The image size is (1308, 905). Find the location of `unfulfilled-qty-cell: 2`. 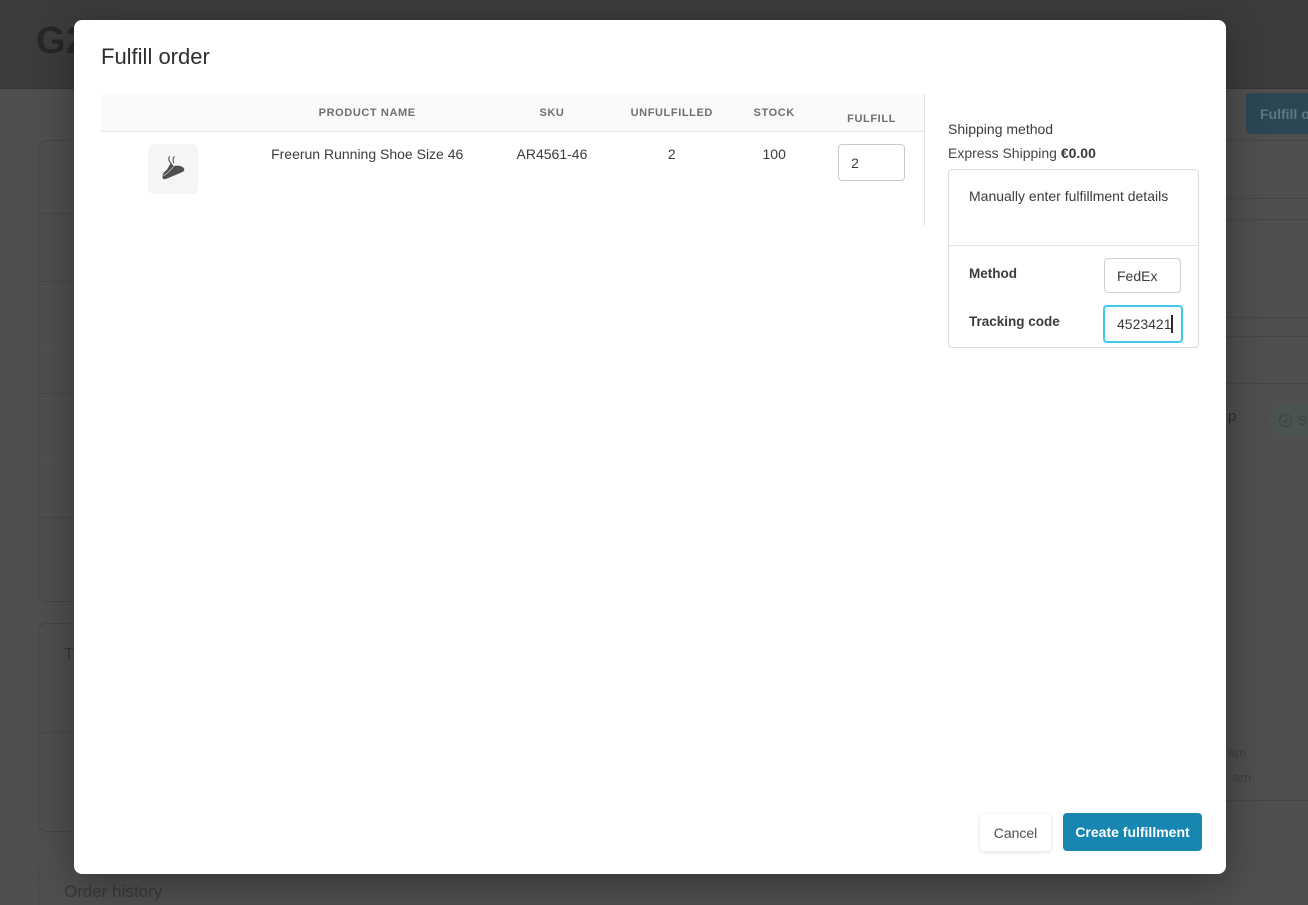

unfulfilled-qty-cell: 2 is located at coordinates (671, 154).